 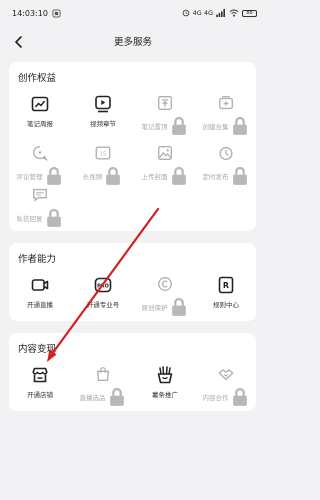 I want to click on section-title: 内容变现, so click(x=37, y=349).